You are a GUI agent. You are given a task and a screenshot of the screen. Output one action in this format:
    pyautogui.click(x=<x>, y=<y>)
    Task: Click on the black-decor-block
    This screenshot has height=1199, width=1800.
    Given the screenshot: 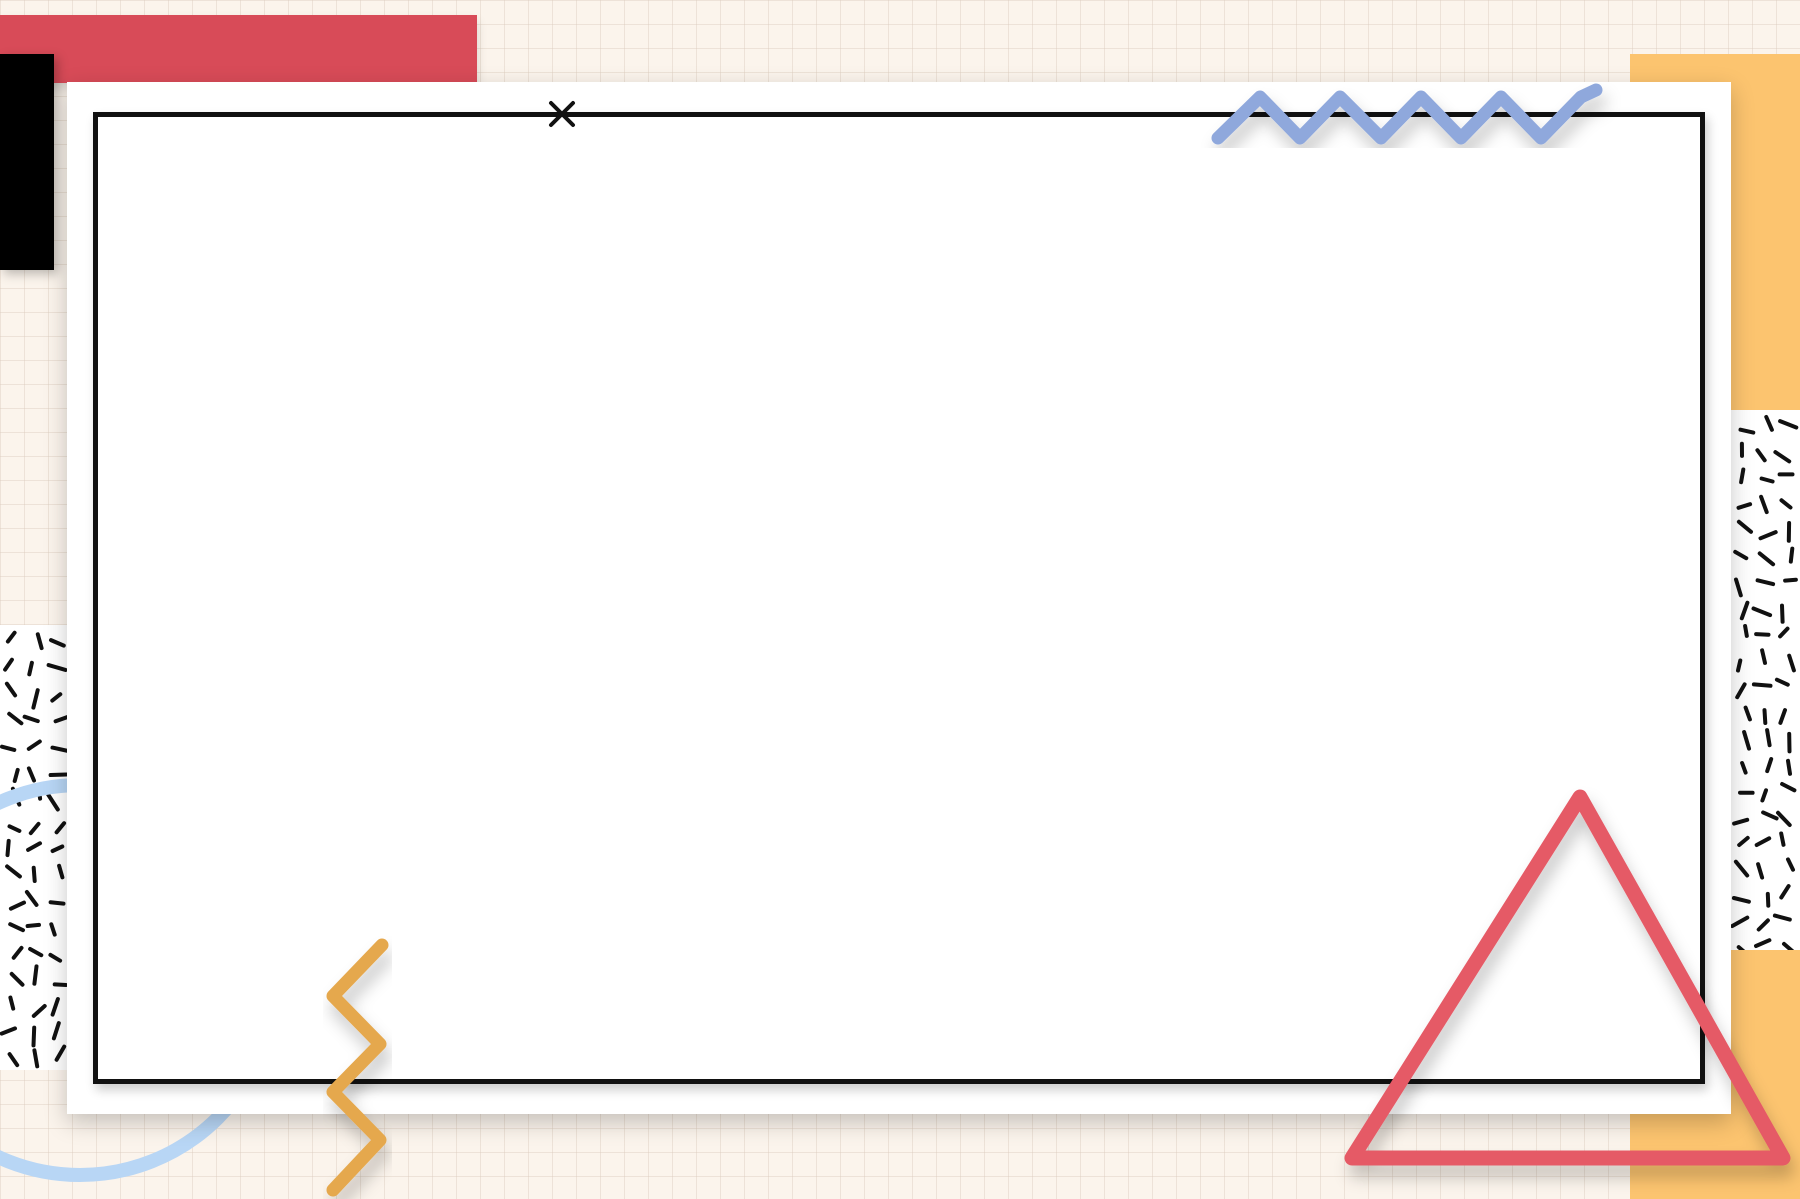 What is the action you would take?
    pyautogui.click(x=27, y=162)
    